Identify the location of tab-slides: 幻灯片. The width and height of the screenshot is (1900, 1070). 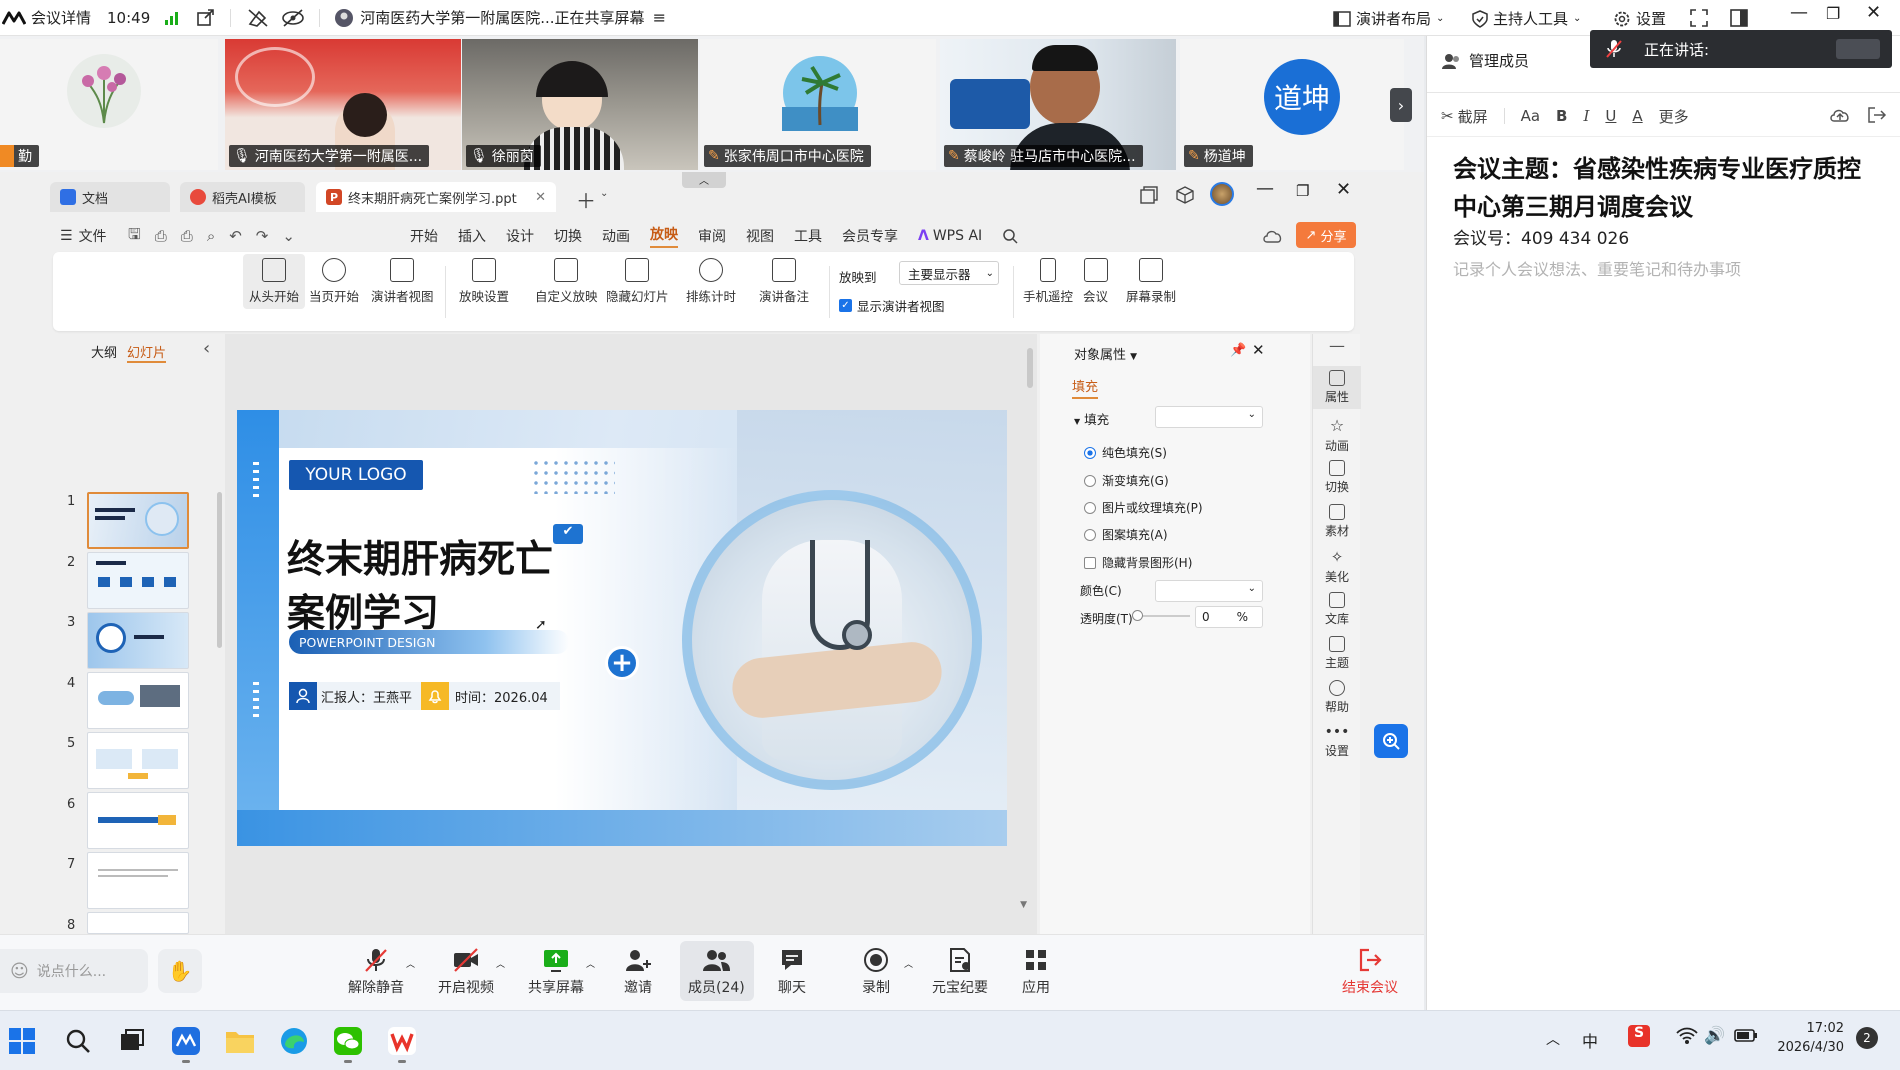
(147, 352).